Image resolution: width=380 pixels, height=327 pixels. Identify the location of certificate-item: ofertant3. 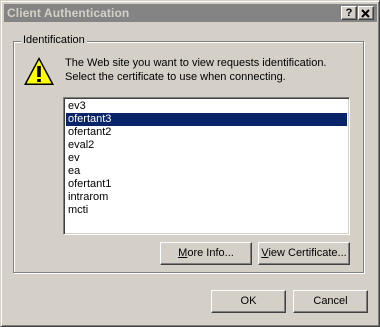
(206, 119).